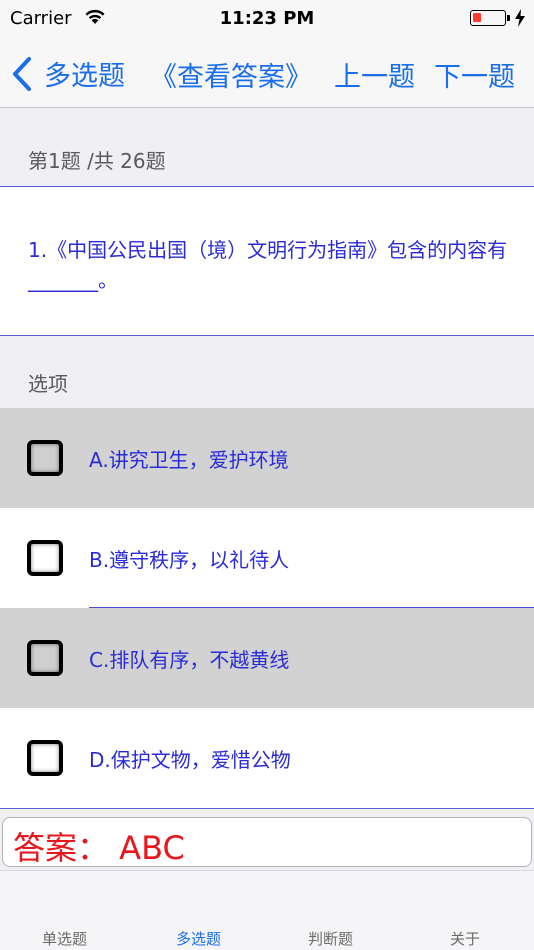 This screenshot has height=950, width=534. What do you see at coordinates (231, 74) in the screenshot?
I see `view-answer-button: 《查看答案》` at bounding box center [231, 74].